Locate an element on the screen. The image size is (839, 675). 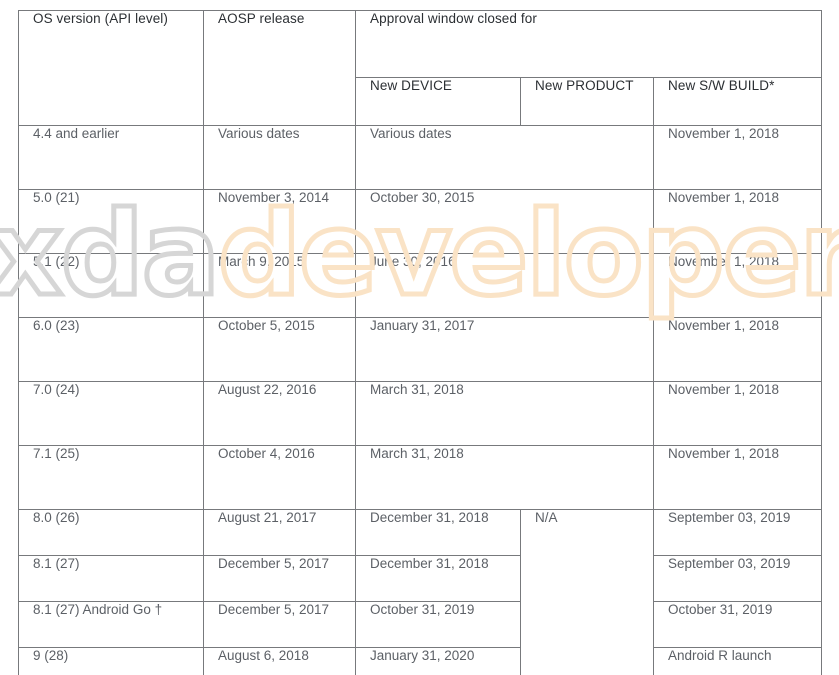
cell-os-version: 6.0 (23) is located at coordinates (111, 349).